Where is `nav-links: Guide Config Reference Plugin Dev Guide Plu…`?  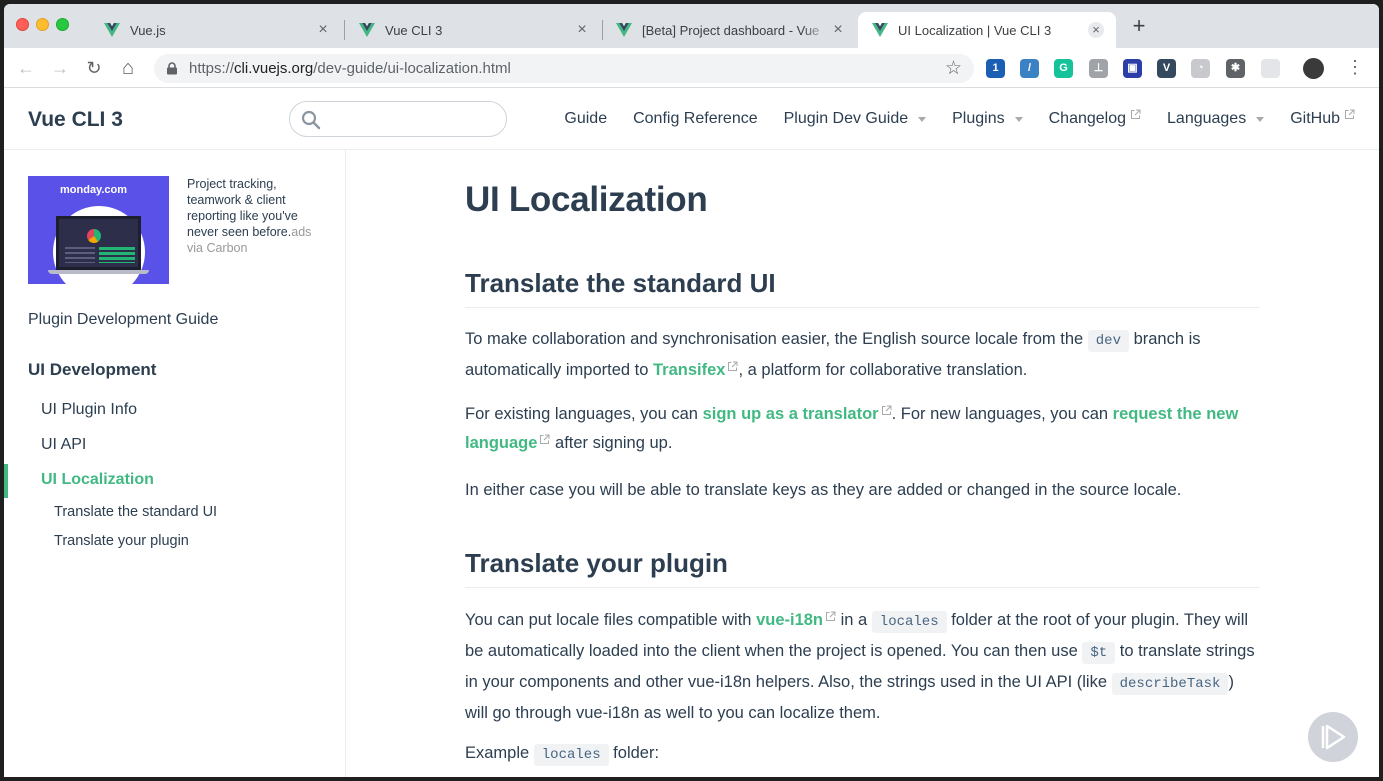 nav-links: Guide Config Reference Plugin Dev Guide Plu… is located at coordinates (946, 118).